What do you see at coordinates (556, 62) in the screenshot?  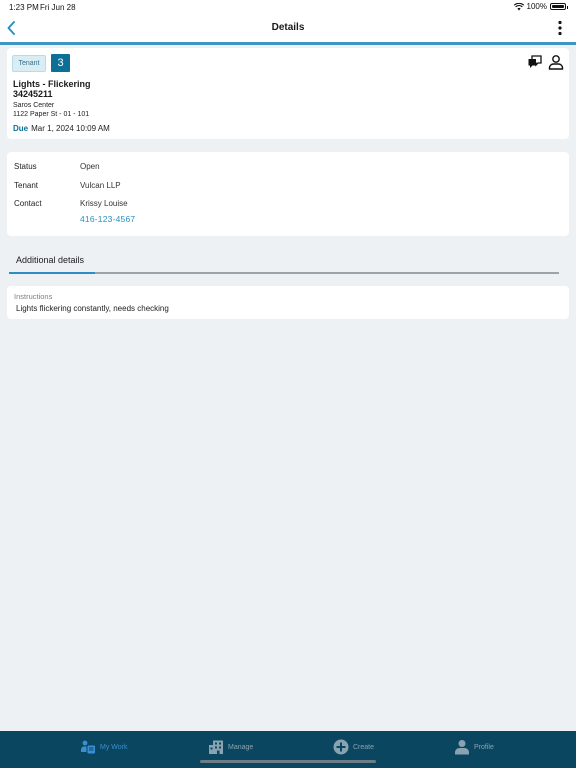 I see `person-assign-icon` at bounding box center [556, 62].